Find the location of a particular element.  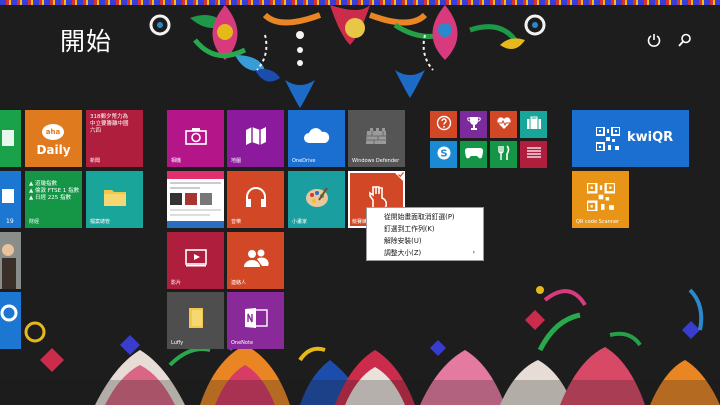

tile-skype: S is located at coordinates (443, 154).